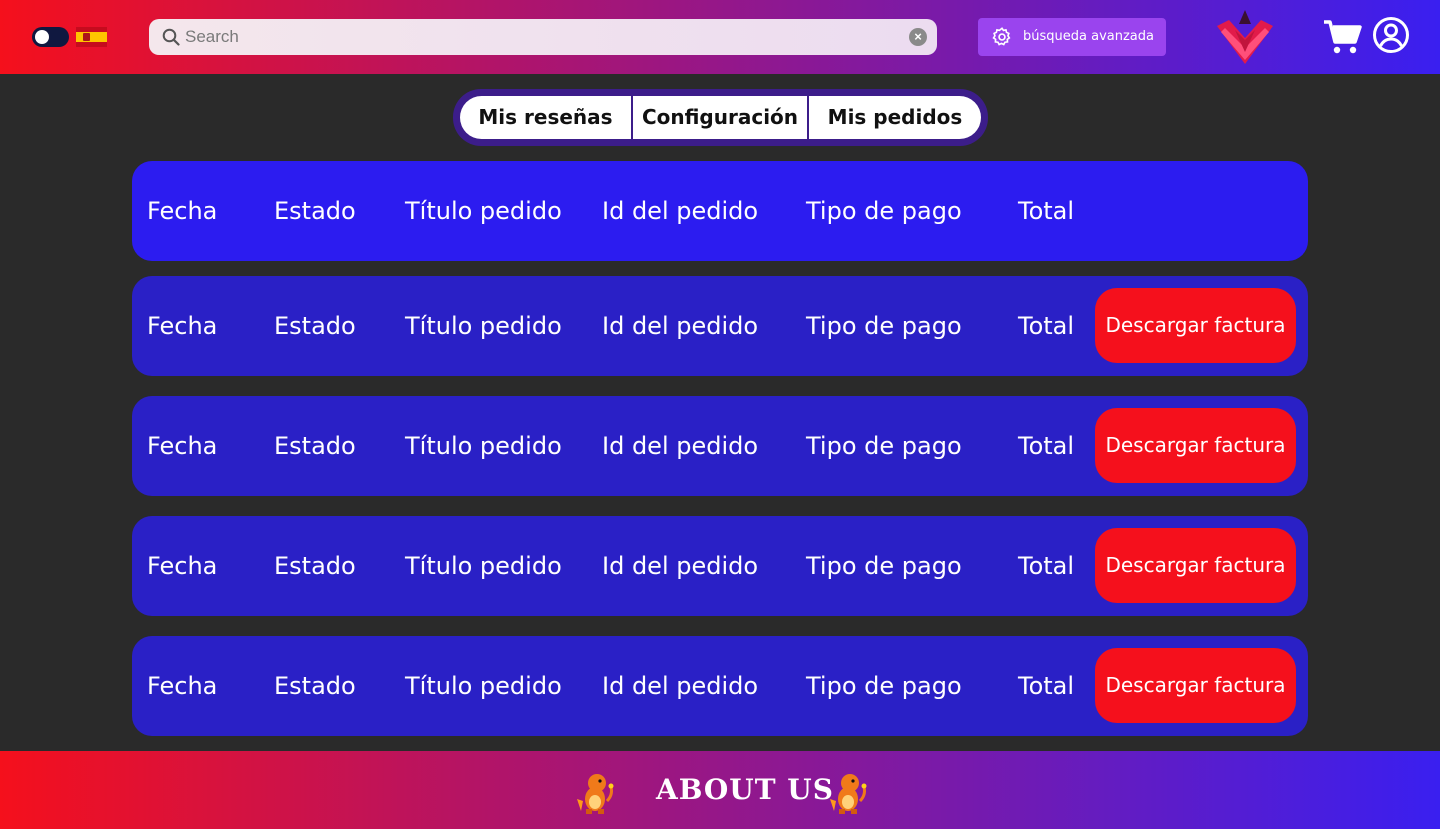  Describe the element at coordinates (918, 37) in the screenshot. I see `clear-icon: ×` at that location.